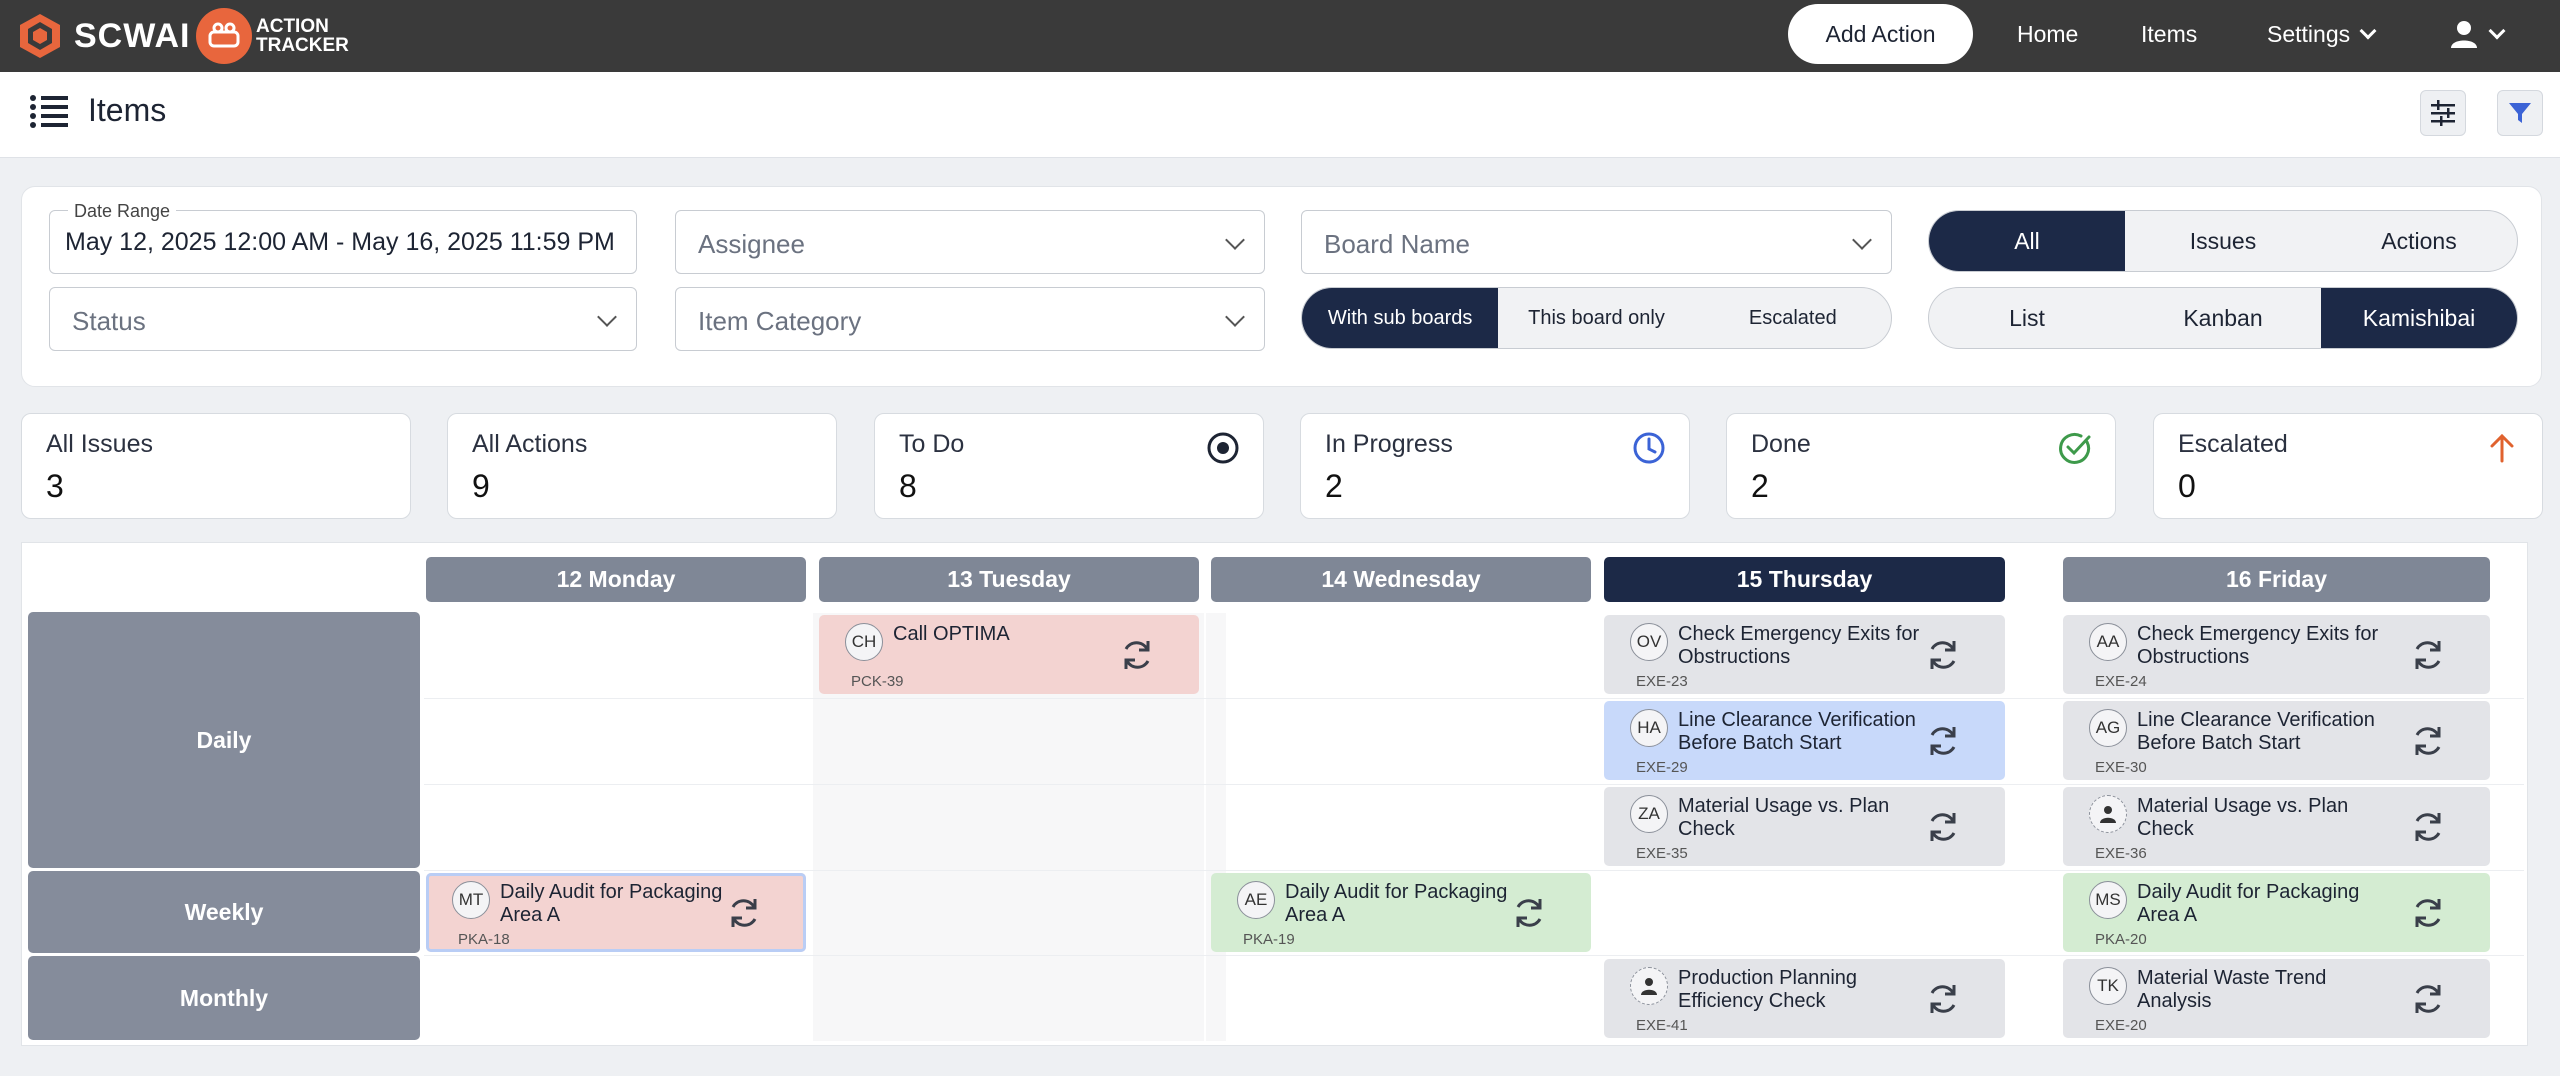 This screenshot has height=1076, width=2560. Describe the element at coordinates (2309, 33) in the screenshot. I see `nav-settings-label: Settings` at that location.